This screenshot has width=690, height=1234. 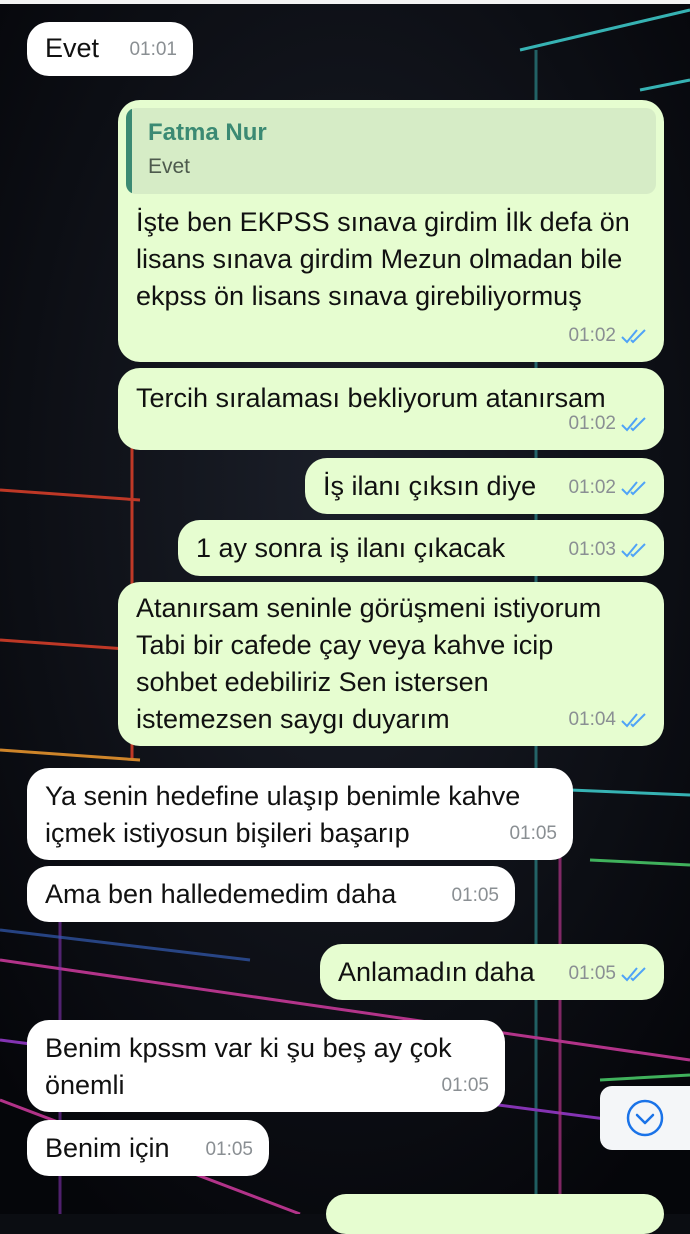 What do you see at coordinates (421, 548) in the screenshot?
I see `message-outgoing: 1 ay sonra iş ilanı çıkacak 01:03` at bounding box center [421, 548].